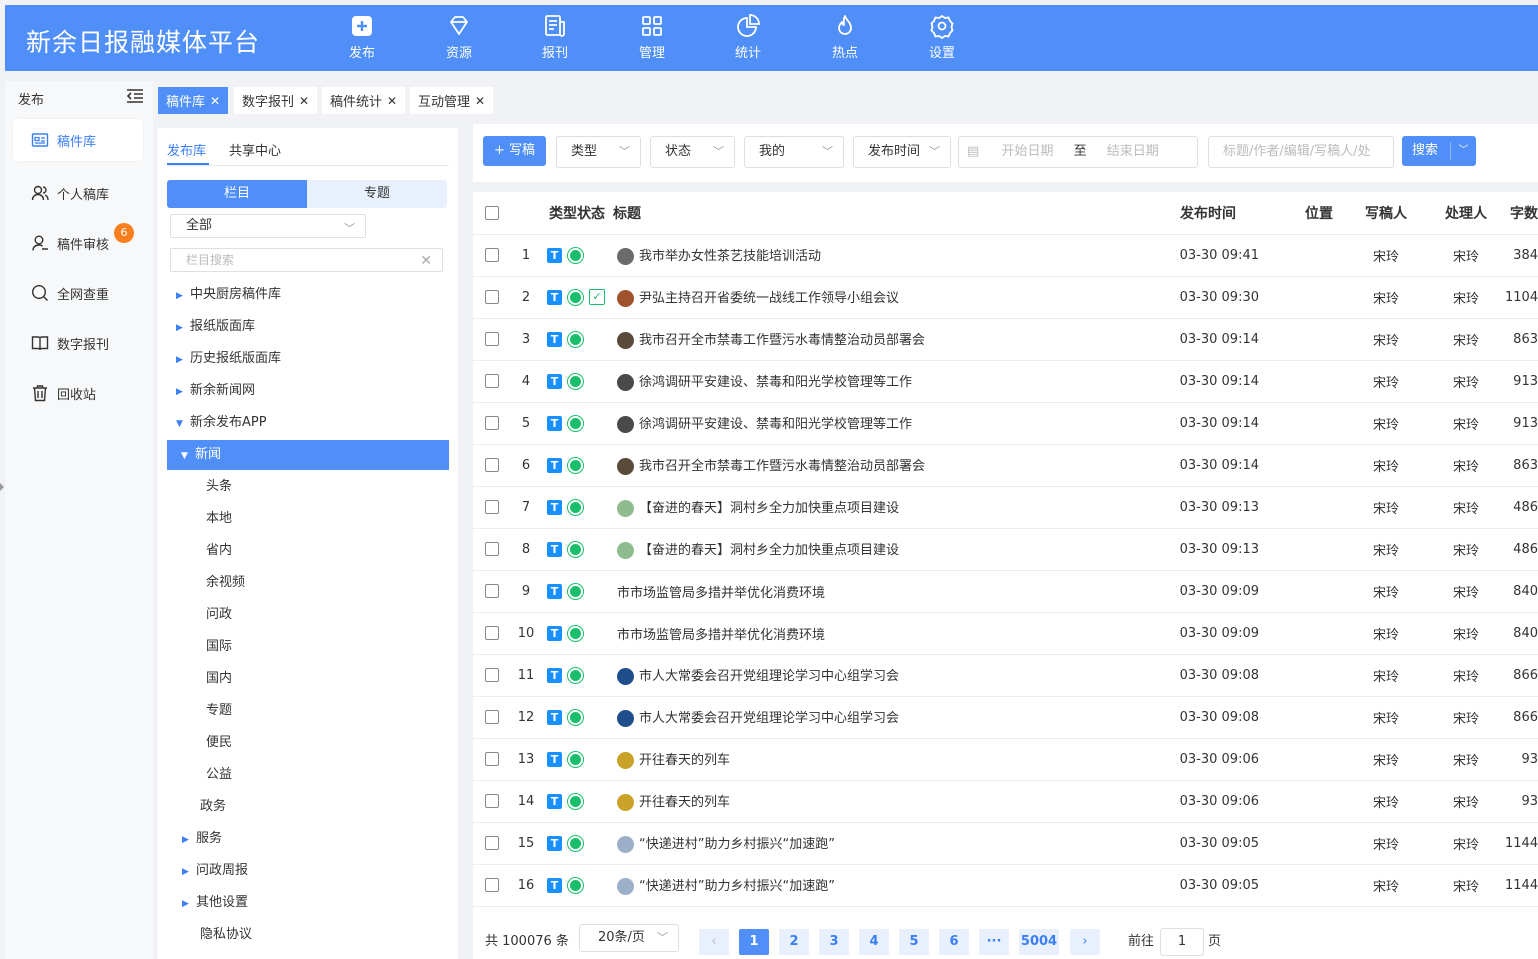 Image resolution: width=1538 pixels, height=959 pixels. What do you see at coordinates (228, 359) in the screenshot?
I see `tree-node: ▶ 历史报纸版面库` at bounding box center [228, 359].